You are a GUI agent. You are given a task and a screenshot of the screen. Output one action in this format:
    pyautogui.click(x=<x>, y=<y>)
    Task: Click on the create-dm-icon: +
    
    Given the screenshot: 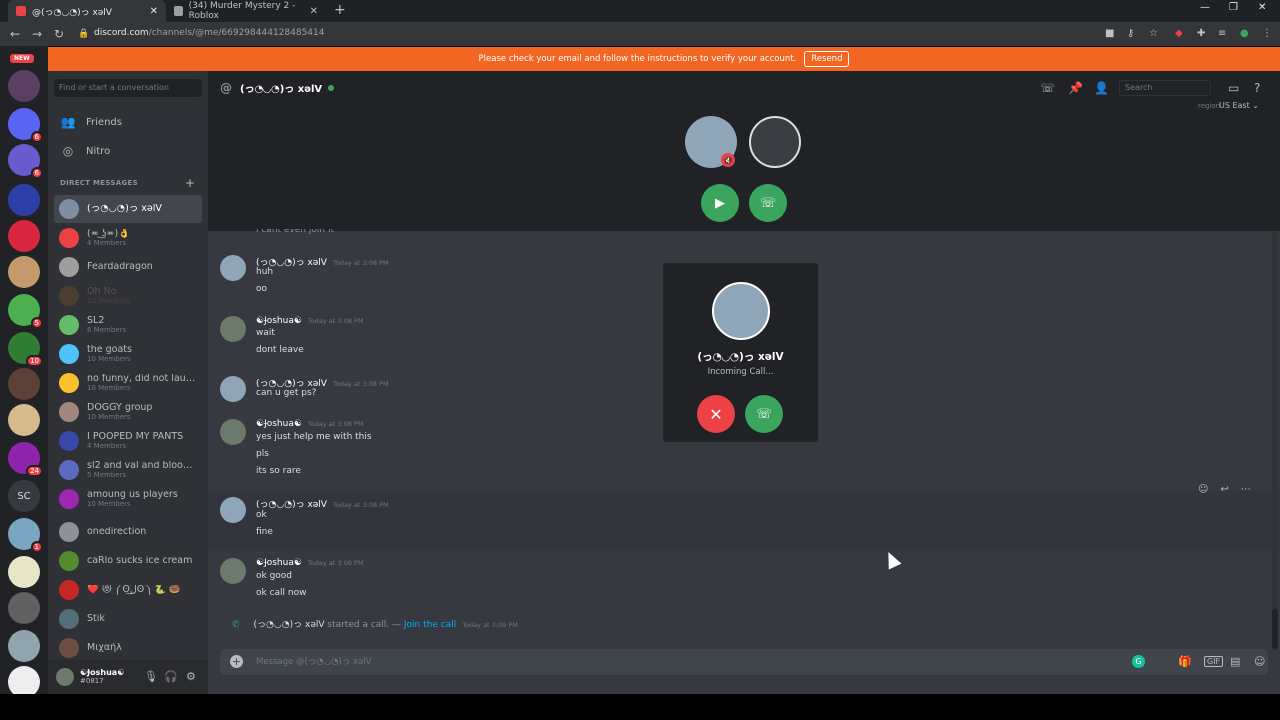 What is the action you would take?
    pyautogui.click(x=190, y=183)
    